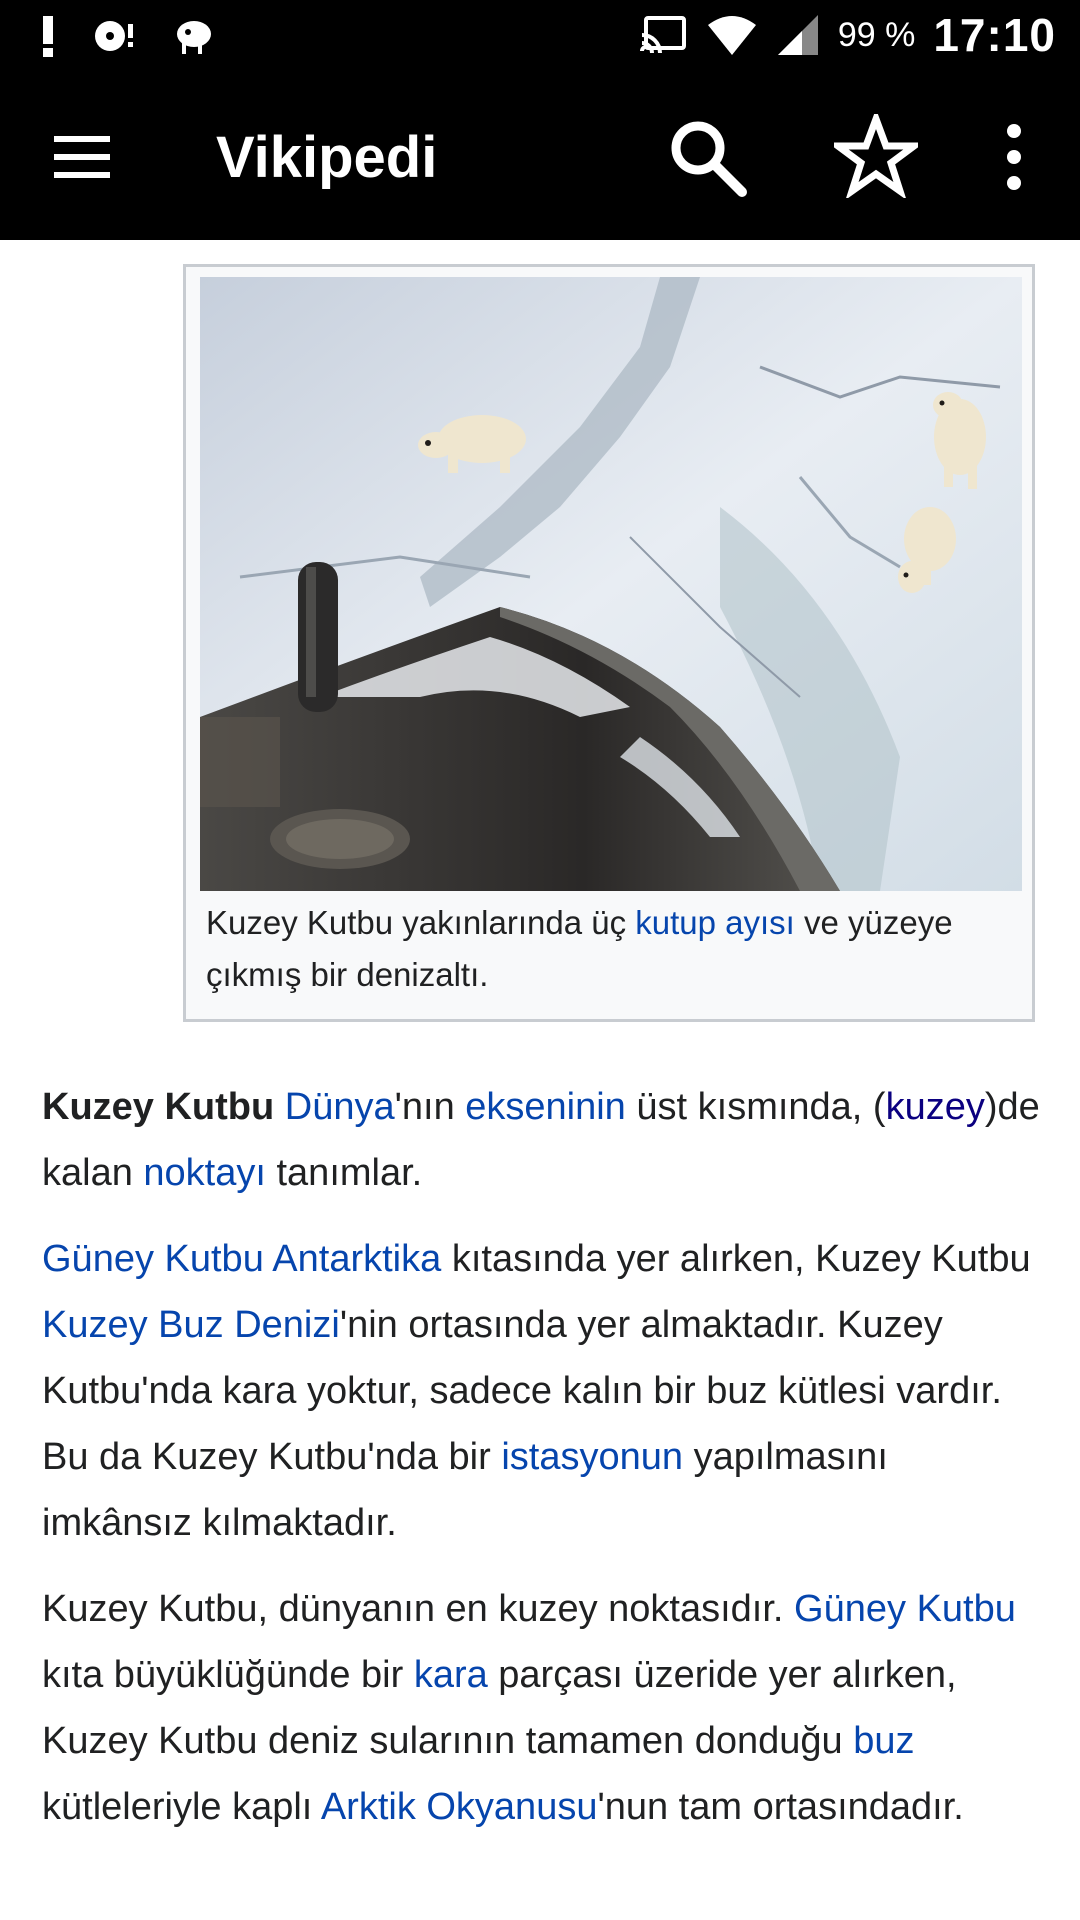 The height and width of the screenshot is (1920, 1080). What do you see at coordinates (158, 1107) in the screenshot?
I see `article-subject: Kuzey Kutbu` at bounding box center [158, 1107].